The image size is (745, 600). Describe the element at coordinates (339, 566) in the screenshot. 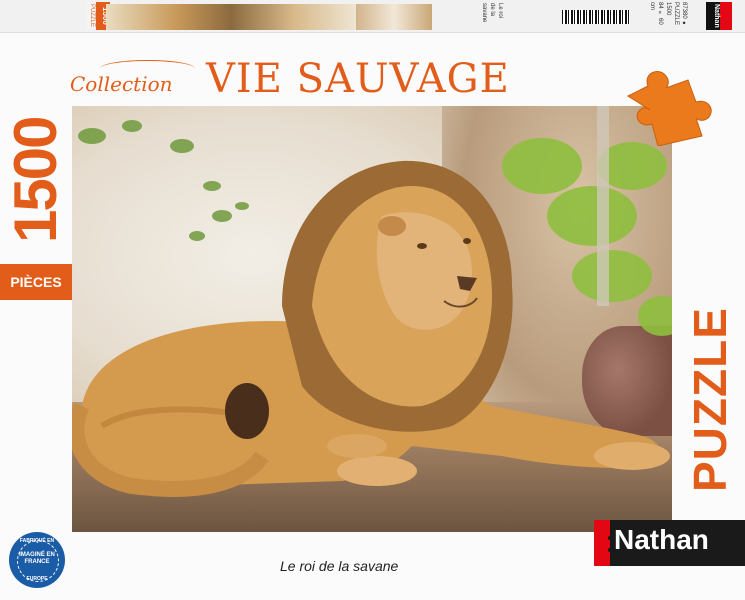

I see `puzzle-subtitle: Le roi de la savane` at that location.